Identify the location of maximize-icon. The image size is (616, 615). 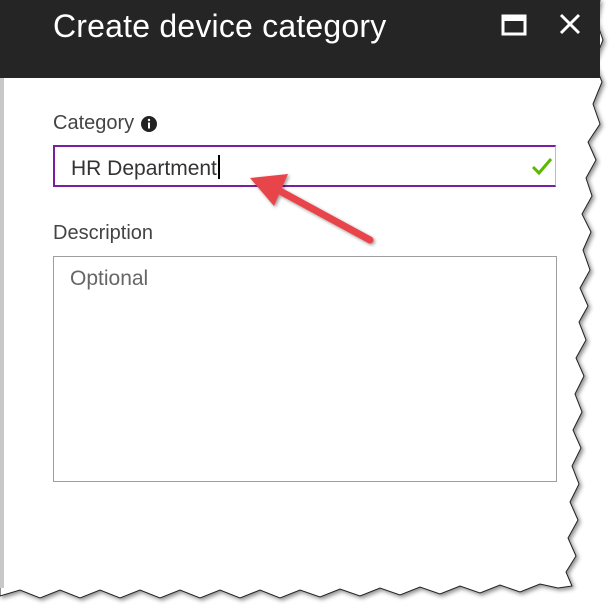
(514, 25).